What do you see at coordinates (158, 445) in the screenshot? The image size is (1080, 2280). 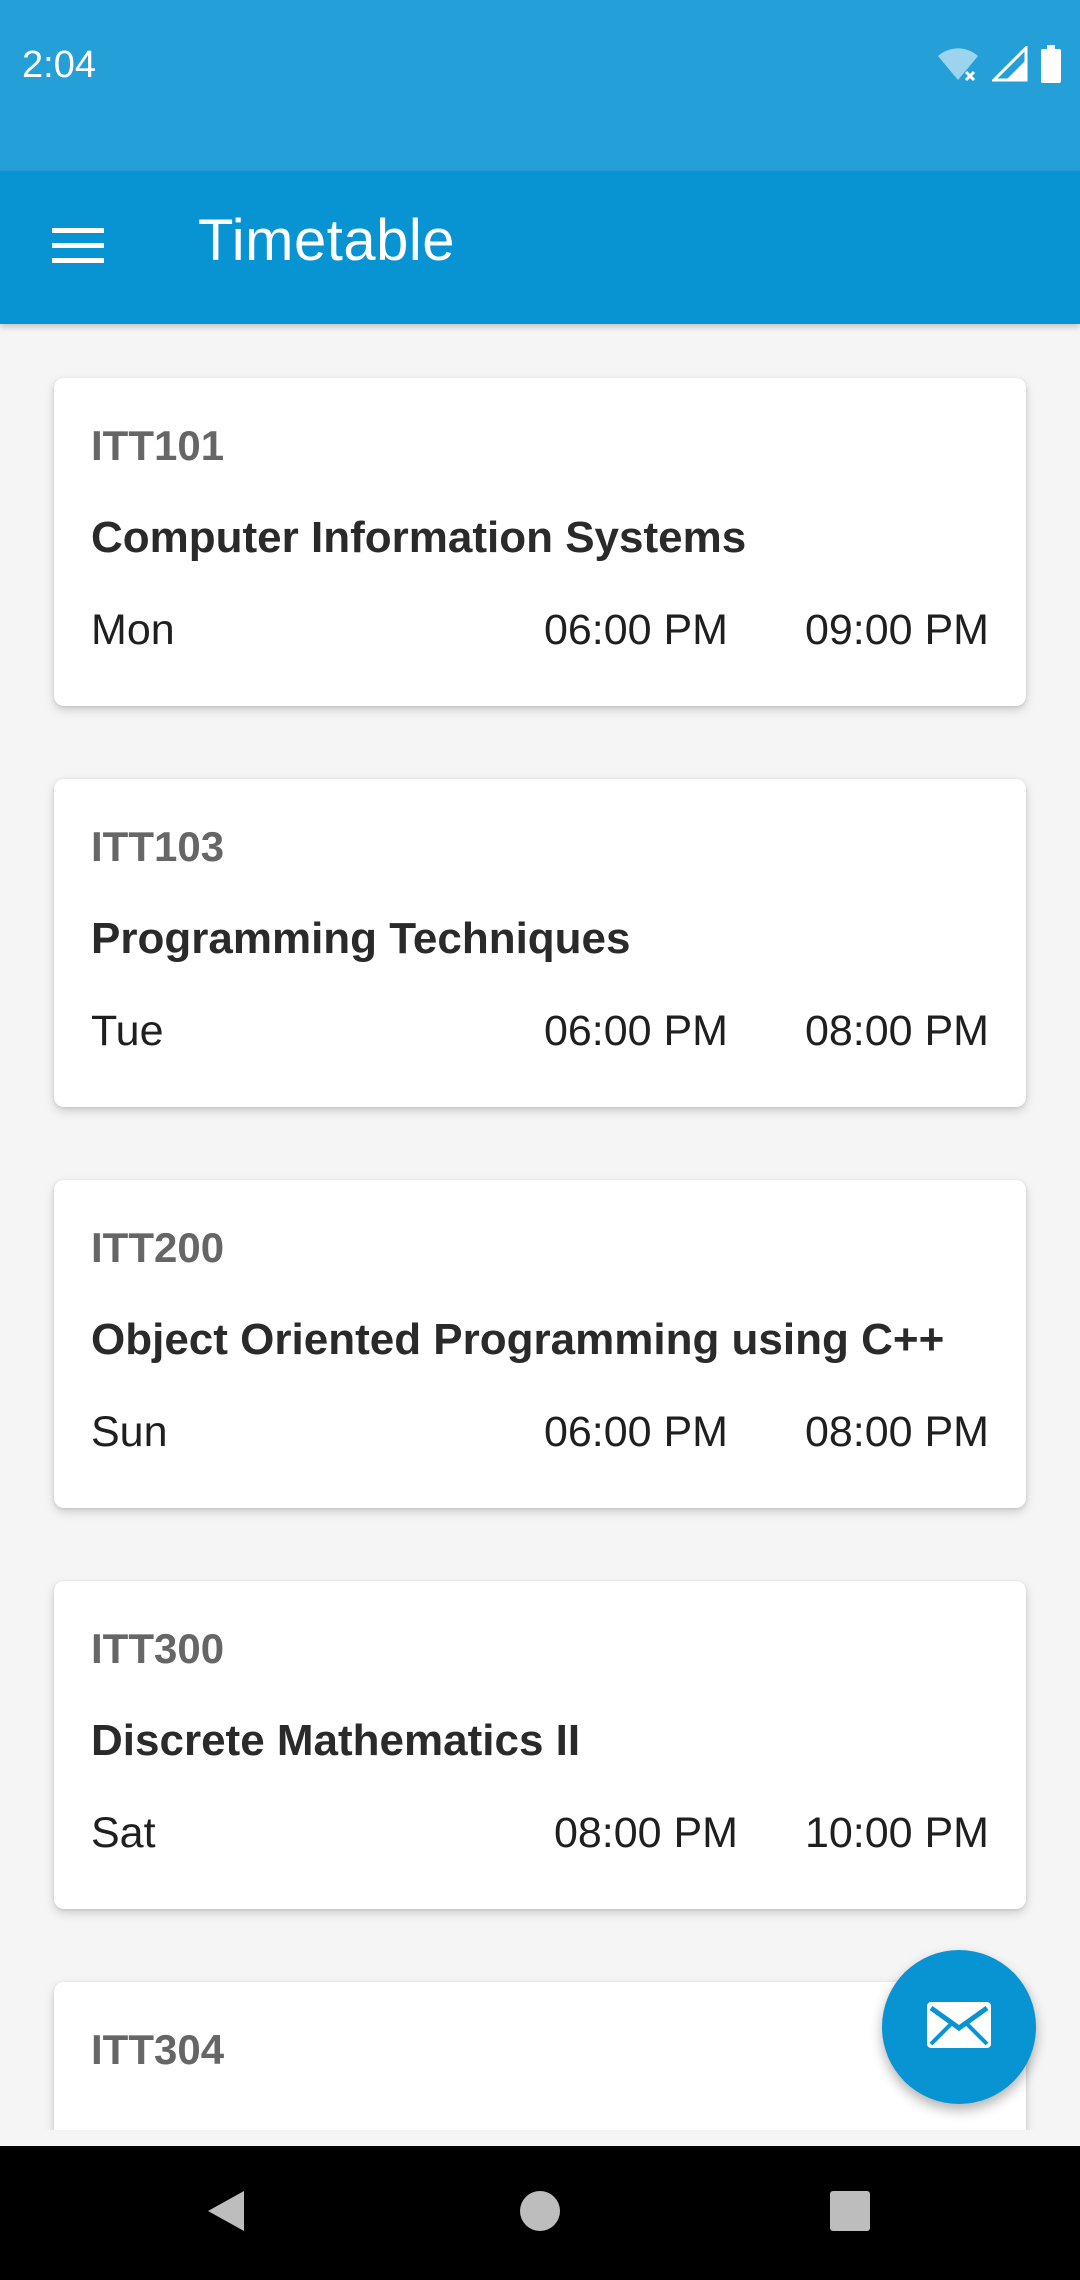 I see `course-code: ITT101` at bounding box center [158, 445].